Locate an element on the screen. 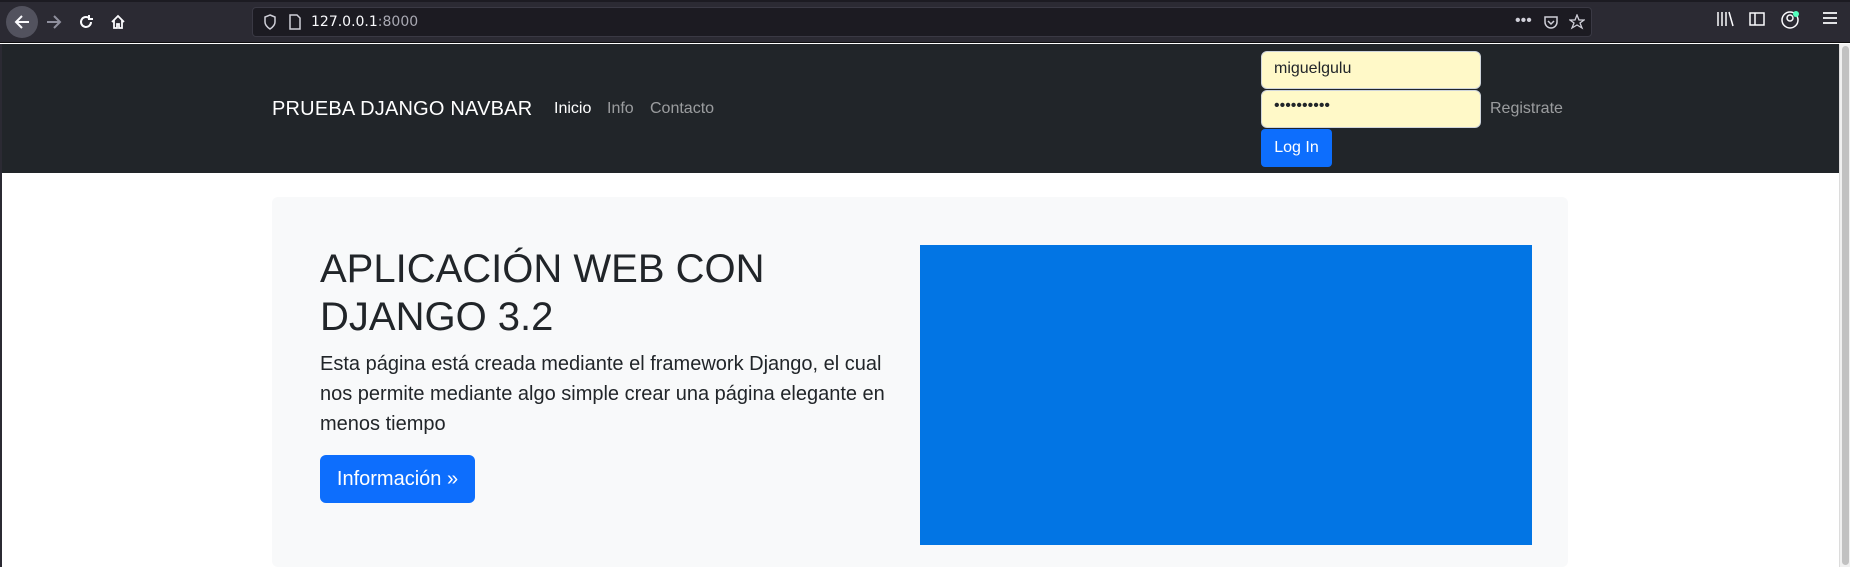 This screenshot has width=1850, height=567. address-bar: 127.0.0.1:8000 ••• is located at coordinates (922, 22).